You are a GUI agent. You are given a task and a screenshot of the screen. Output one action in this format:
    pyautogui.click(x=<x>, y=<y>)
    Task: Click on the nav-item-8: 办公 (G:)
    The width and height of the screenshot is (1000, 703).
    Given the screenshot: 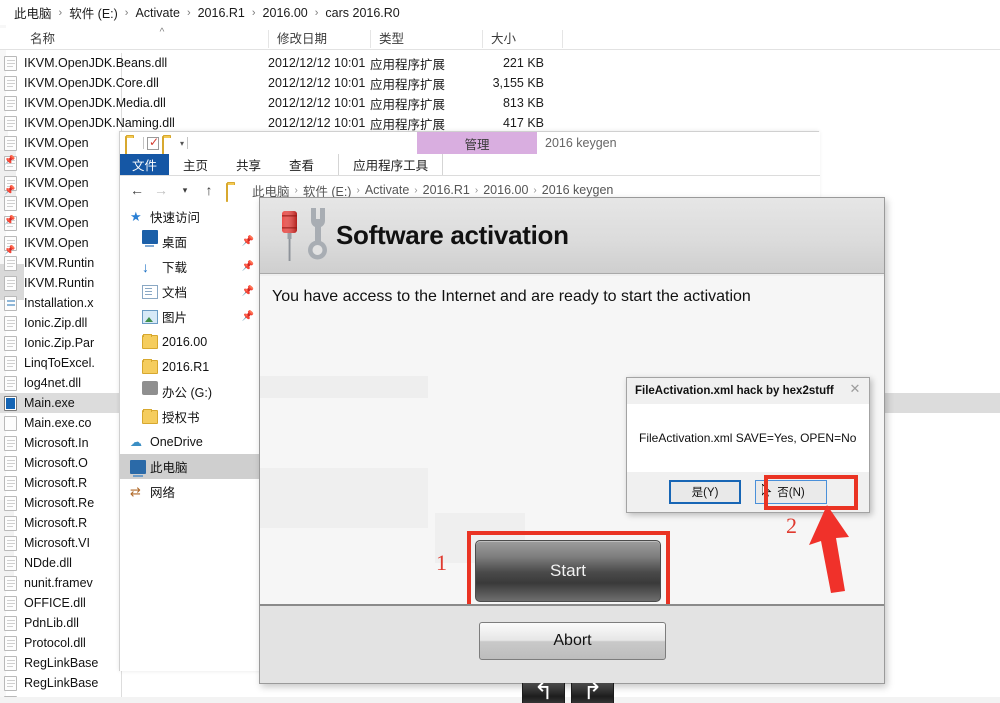 What is the action you would take?
    pyautogui.click(x=191, y=391)
    